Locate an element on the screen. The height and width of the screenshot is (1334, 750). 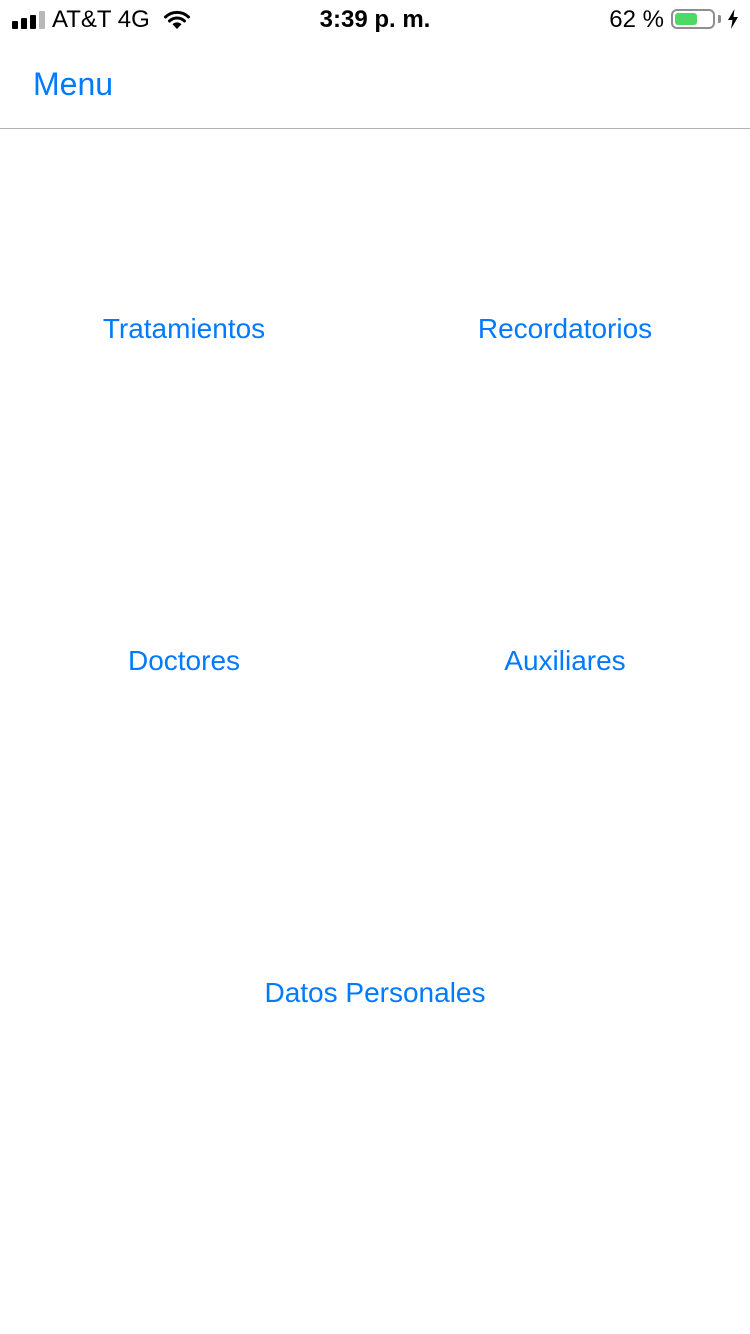
navigation-bar: Menu is located at coordinates (375, 84).